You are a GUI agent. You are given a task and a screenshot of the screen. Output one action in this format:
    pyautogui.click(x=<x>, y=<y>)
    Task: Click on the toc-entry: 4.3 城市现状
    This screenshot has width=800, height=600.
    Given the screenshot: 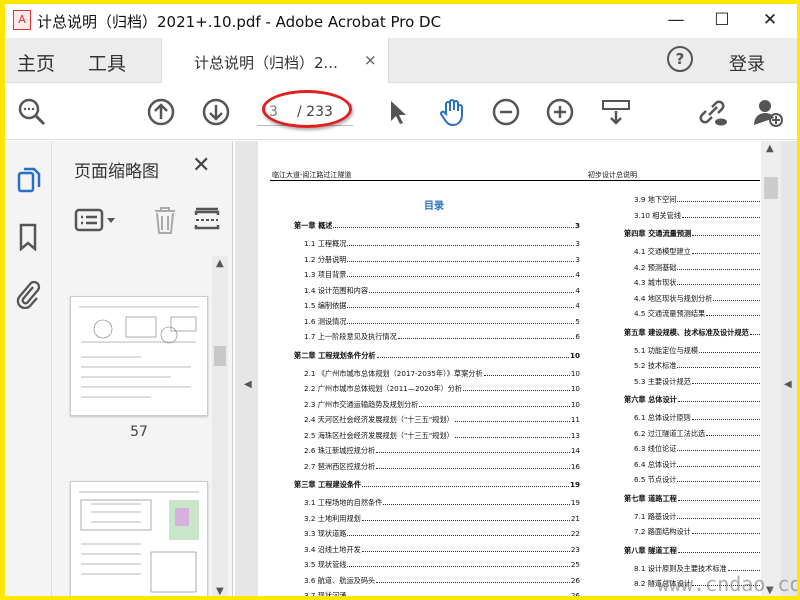 What is the action you would take?
    pyautogui.click(x=697, y=283)
    